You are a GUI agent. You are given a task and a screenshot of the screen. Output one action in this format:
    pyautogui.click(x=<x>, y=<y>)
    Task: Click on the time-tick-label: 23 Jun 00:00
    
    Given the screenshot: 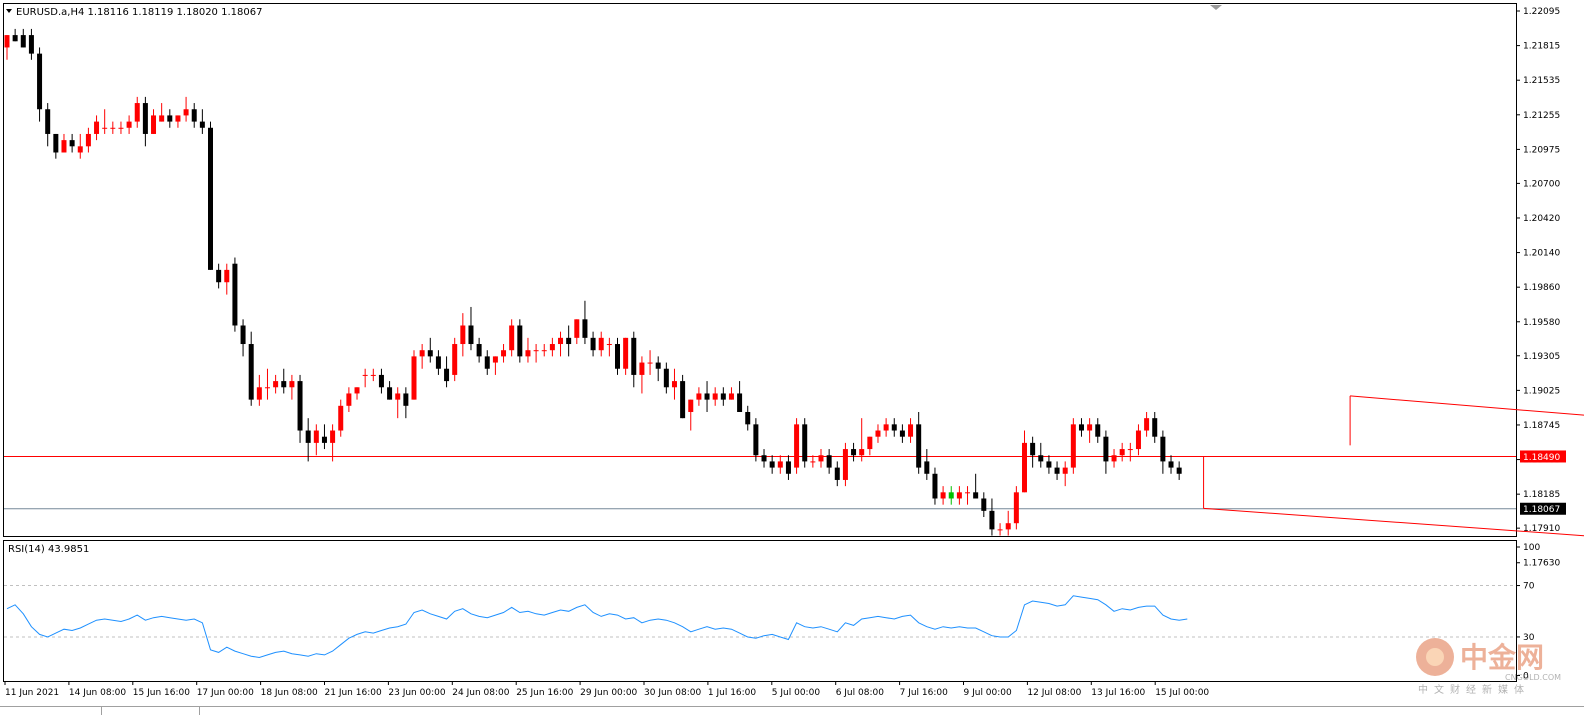 What is the action you would take?
    pyautogui.click(x=416, y=693)
    